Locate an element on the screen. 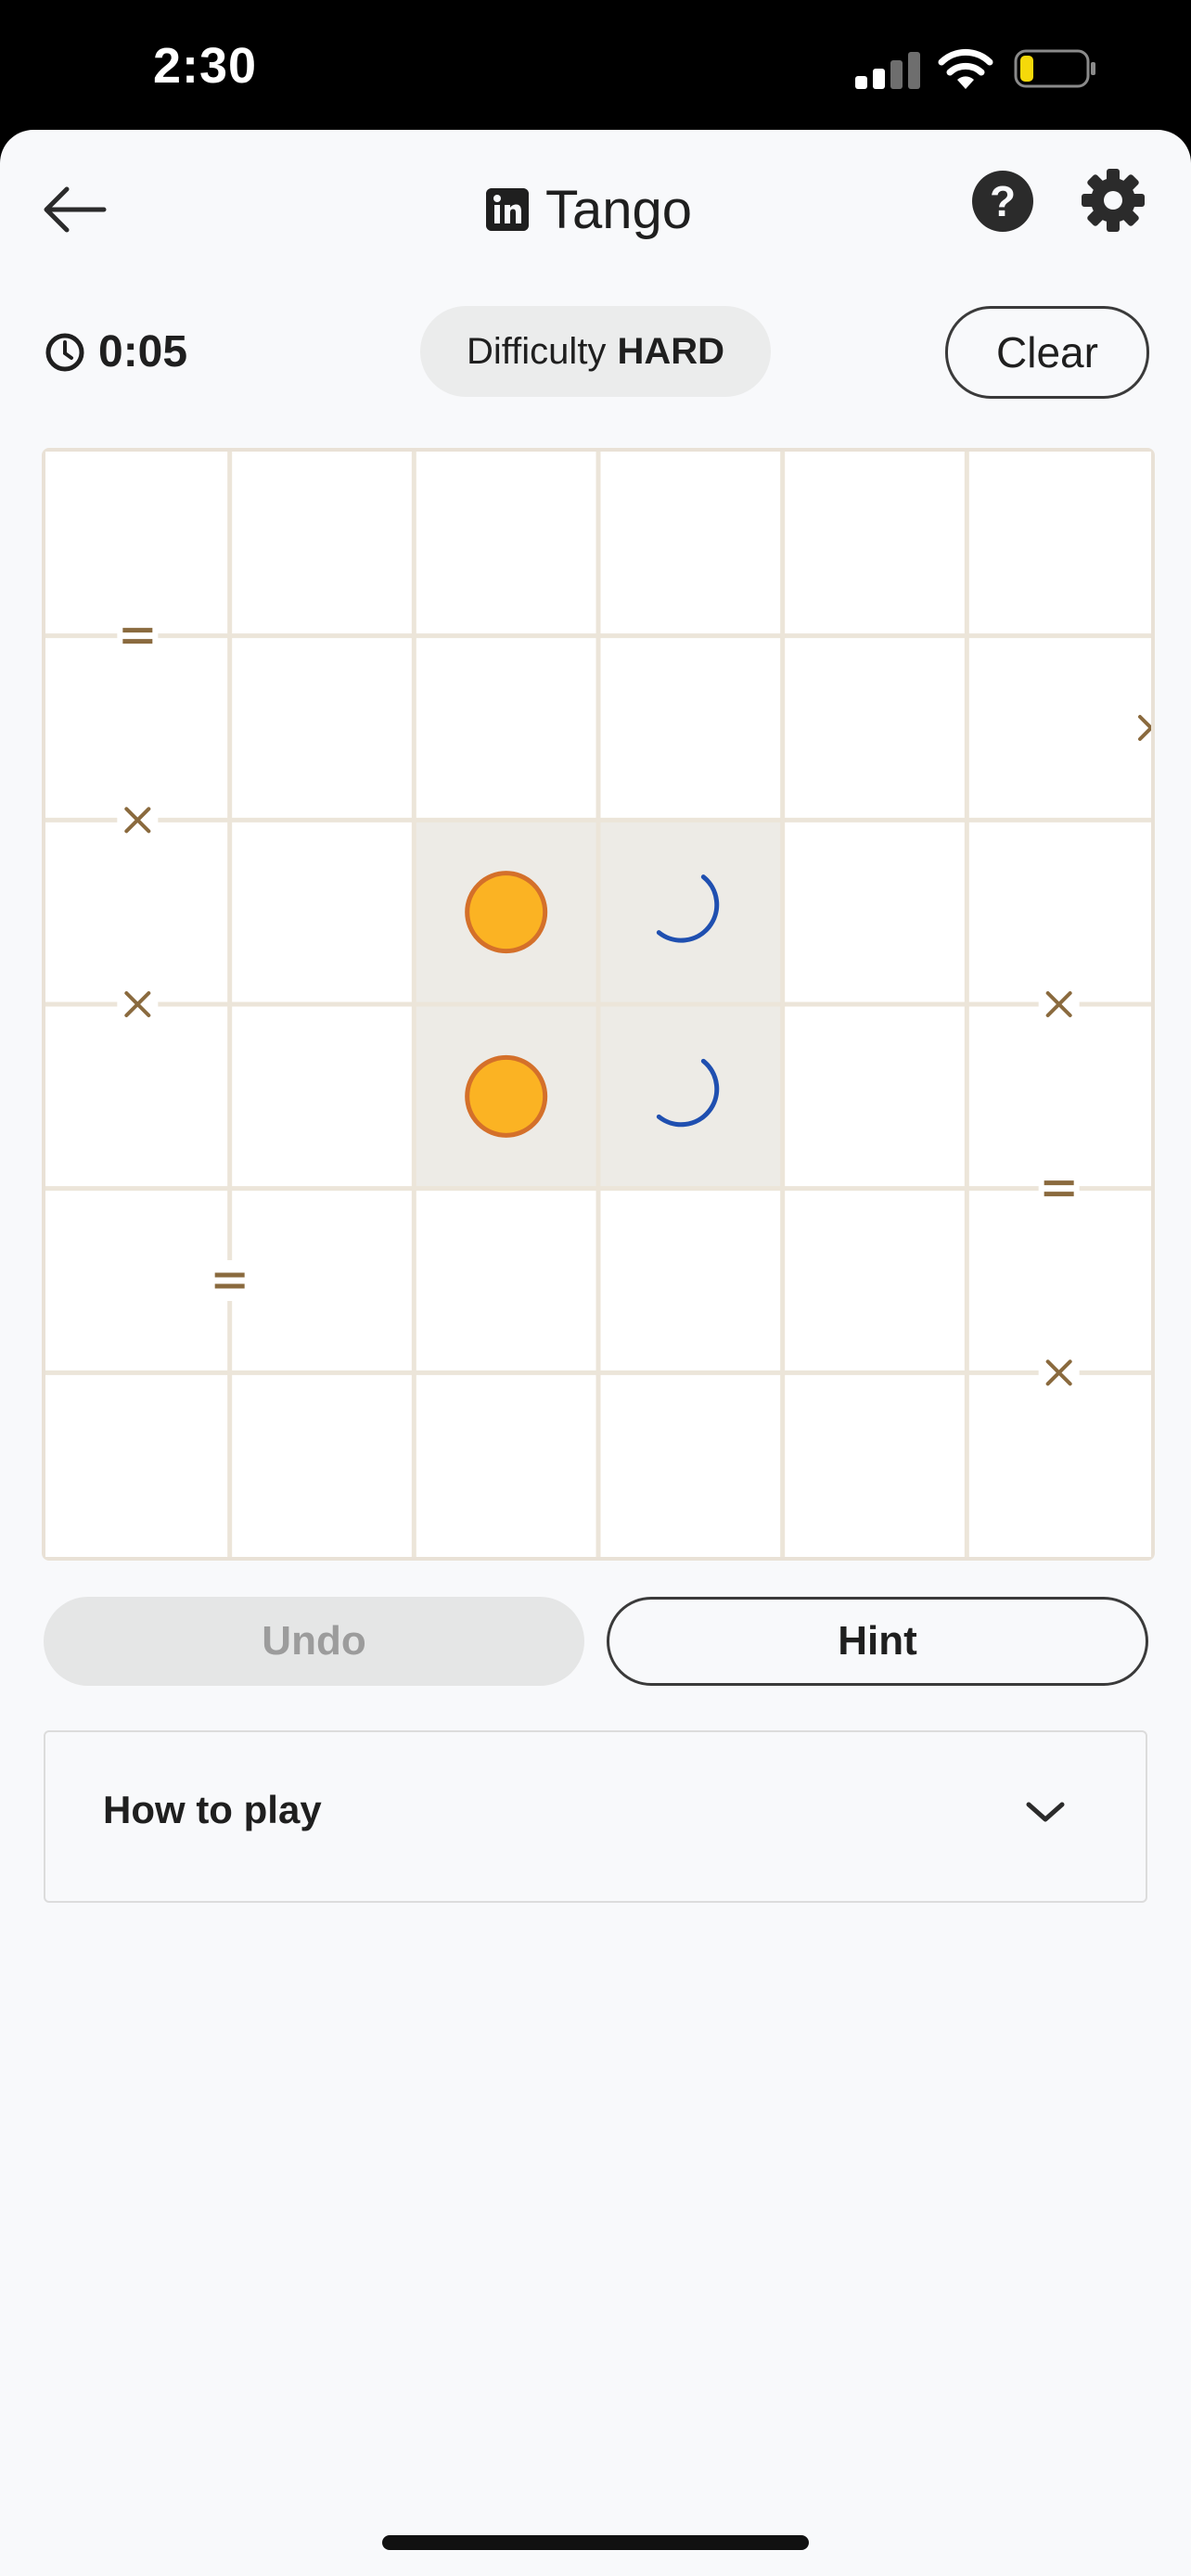 The image size is (1191, 2576). top-nav: Tango ? is located at coordinates (595, 204).